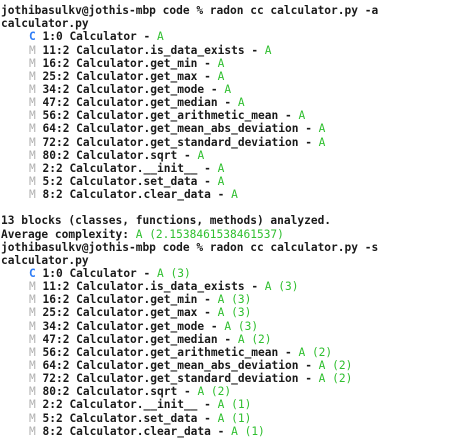 This screenshot has height=438, width=472. I want to click on complexity-entry: M 47:2 Calculator.get_median - A, so click(236, 102).